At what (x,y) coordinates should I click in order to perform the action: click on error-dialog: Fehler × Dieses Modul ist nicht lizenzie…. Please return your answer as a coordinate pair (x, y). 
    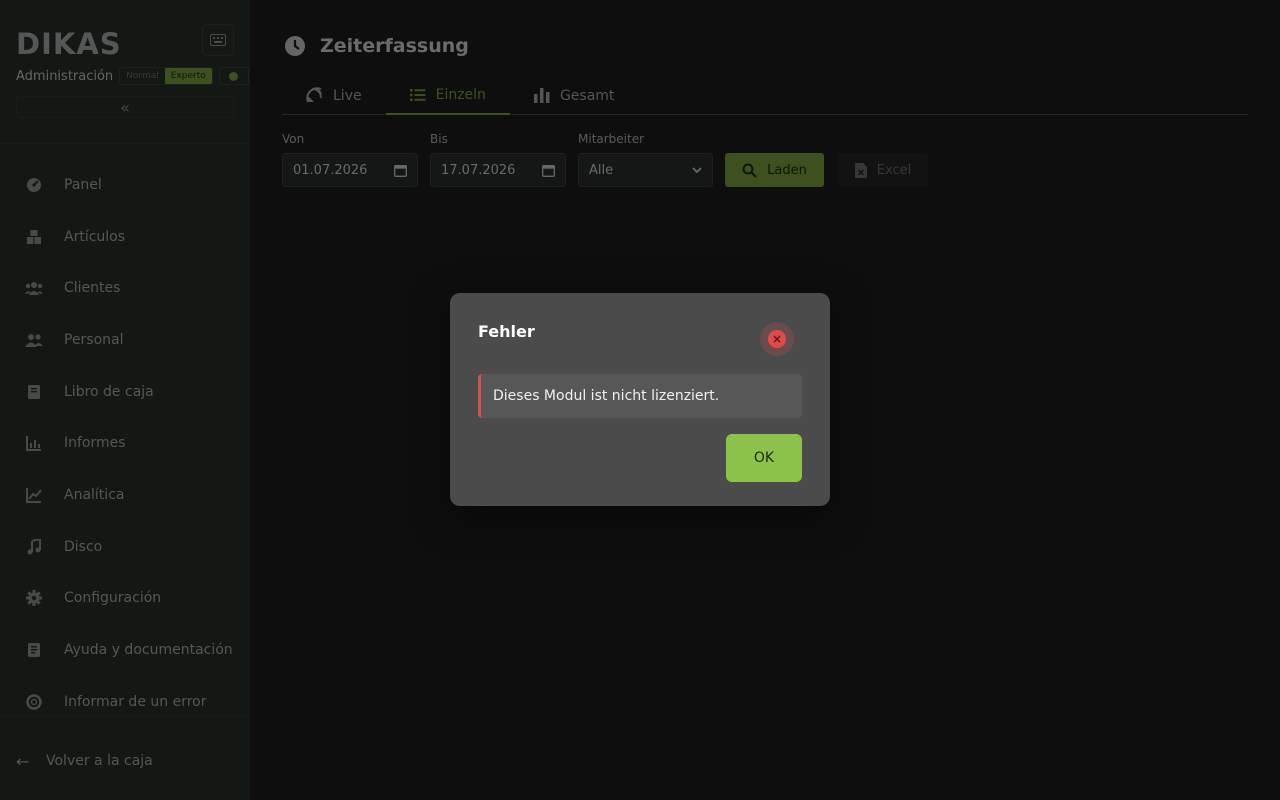
    Looking at the image, I should click on (640, 399).